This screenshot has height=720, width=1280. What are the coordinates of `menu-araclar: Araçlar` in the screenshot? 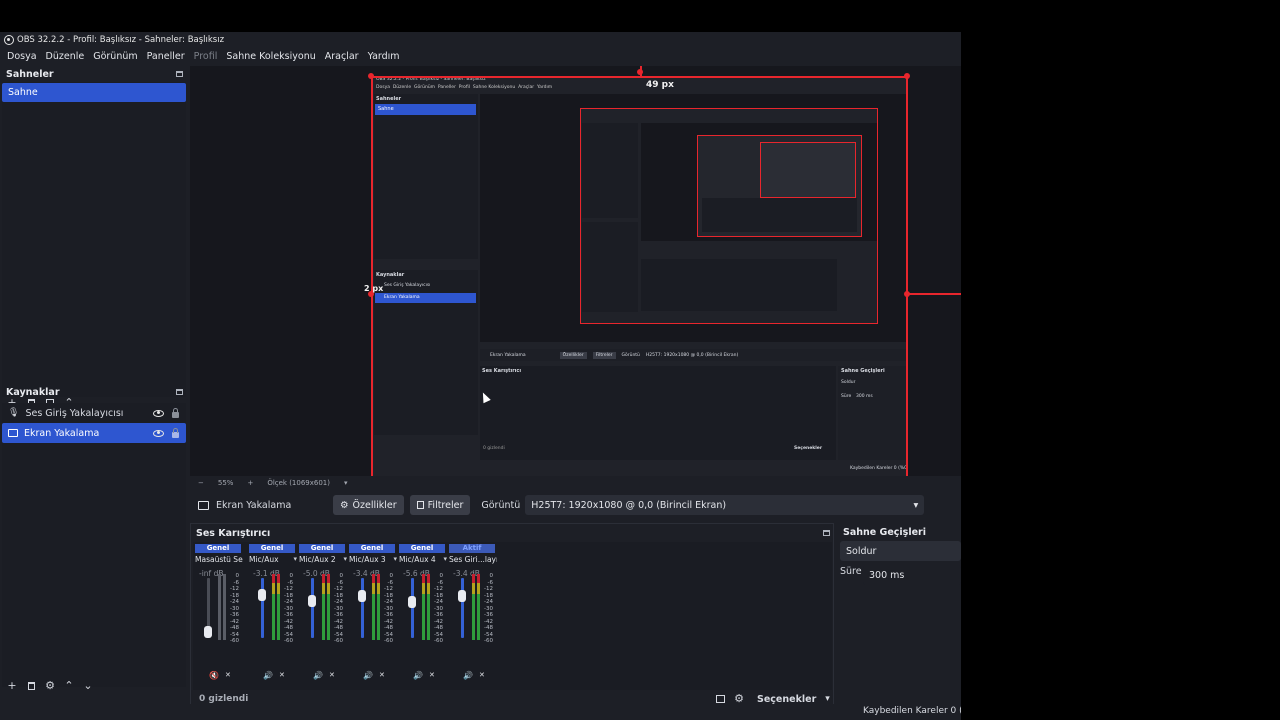 It's located at (342, 56).